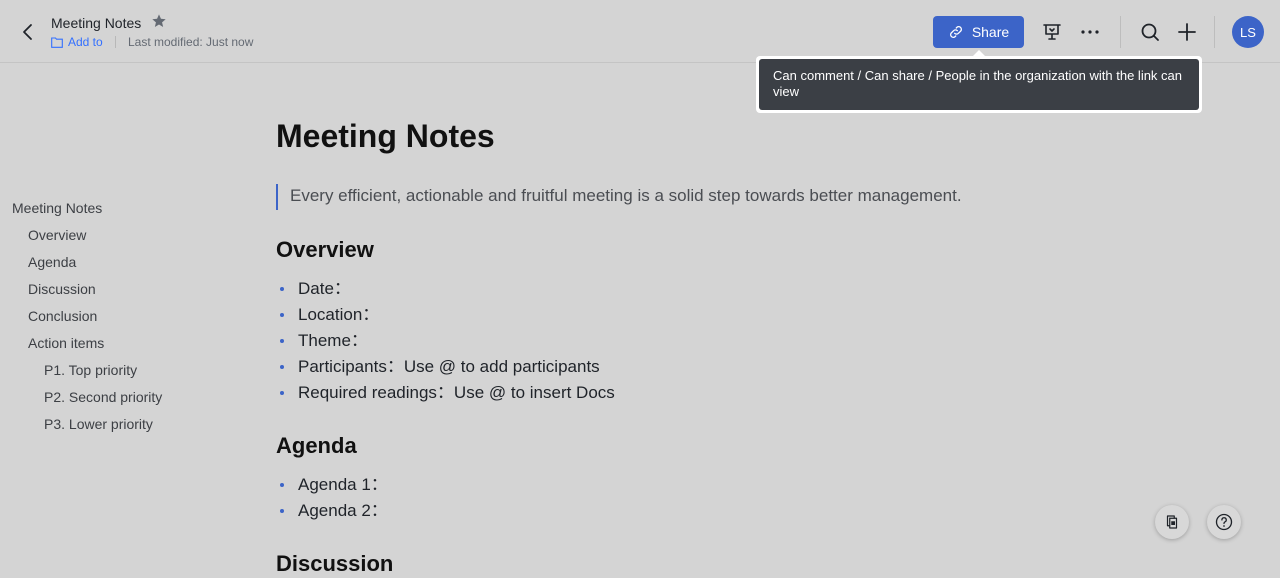 Image resolution: width=1280 pixels, height=578 pixels. What do you see at coordinates (1187, 32) in the screenshot?
I see `plus-icon` at bounding box center [1187, 32].